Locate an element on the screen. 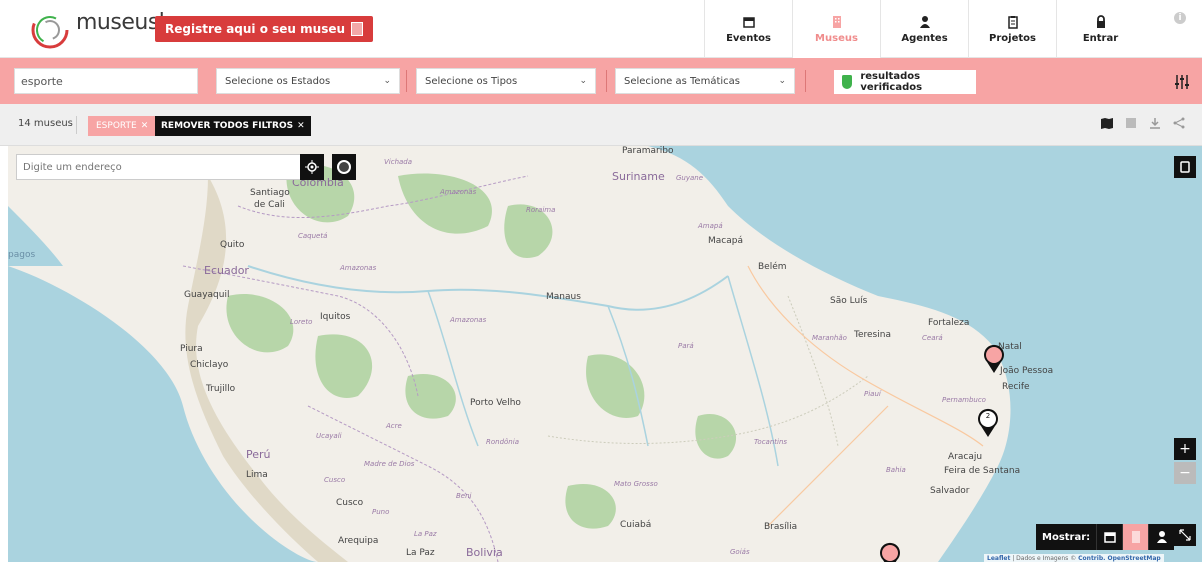  tipos-select: Selecione os Tipos ⌄ is located at coordinates (506, 81).